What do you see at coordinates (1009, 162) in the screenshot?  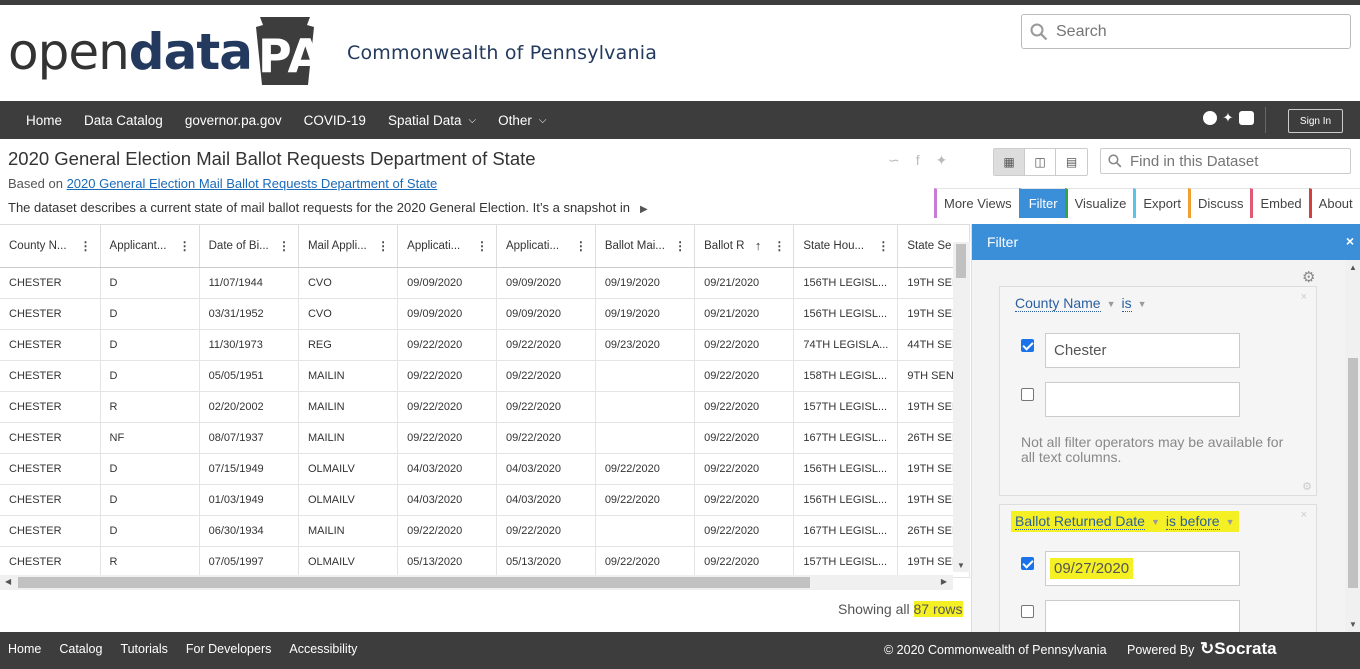 I see `grid-view-icon: ▦` at bounding box center [1009, 162].